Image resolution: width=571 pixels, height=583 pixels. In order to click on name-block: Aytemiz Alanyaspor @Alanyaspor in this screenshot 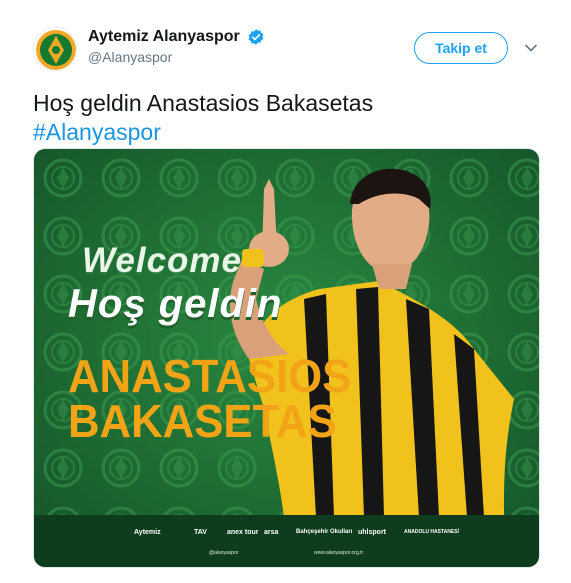, I will do `click(176, 46)`.